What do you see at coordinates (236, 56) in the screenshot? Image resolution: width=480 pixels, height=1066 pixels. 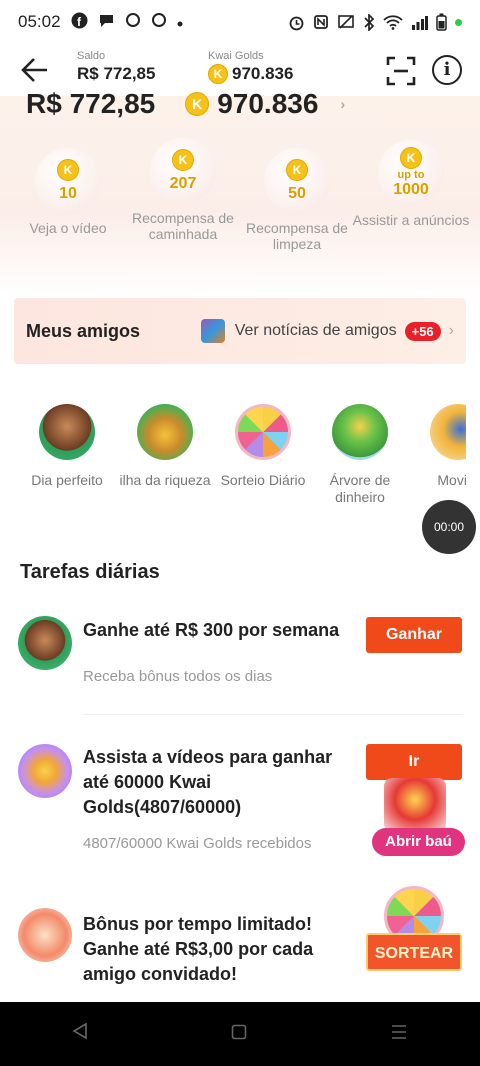 I see `golds-label: Kwai Golds` at bounding box center [236, 56].